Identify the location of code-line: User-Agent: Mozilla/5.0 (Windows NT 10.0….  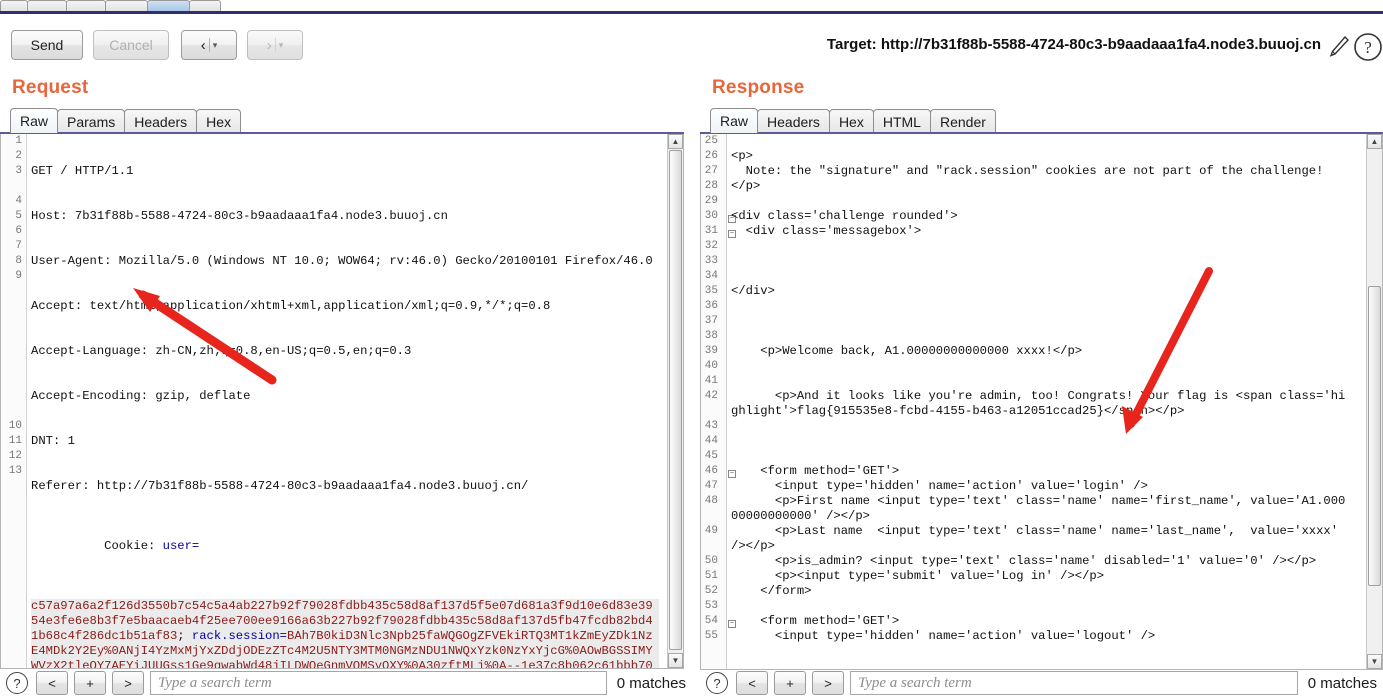
(342, 261).